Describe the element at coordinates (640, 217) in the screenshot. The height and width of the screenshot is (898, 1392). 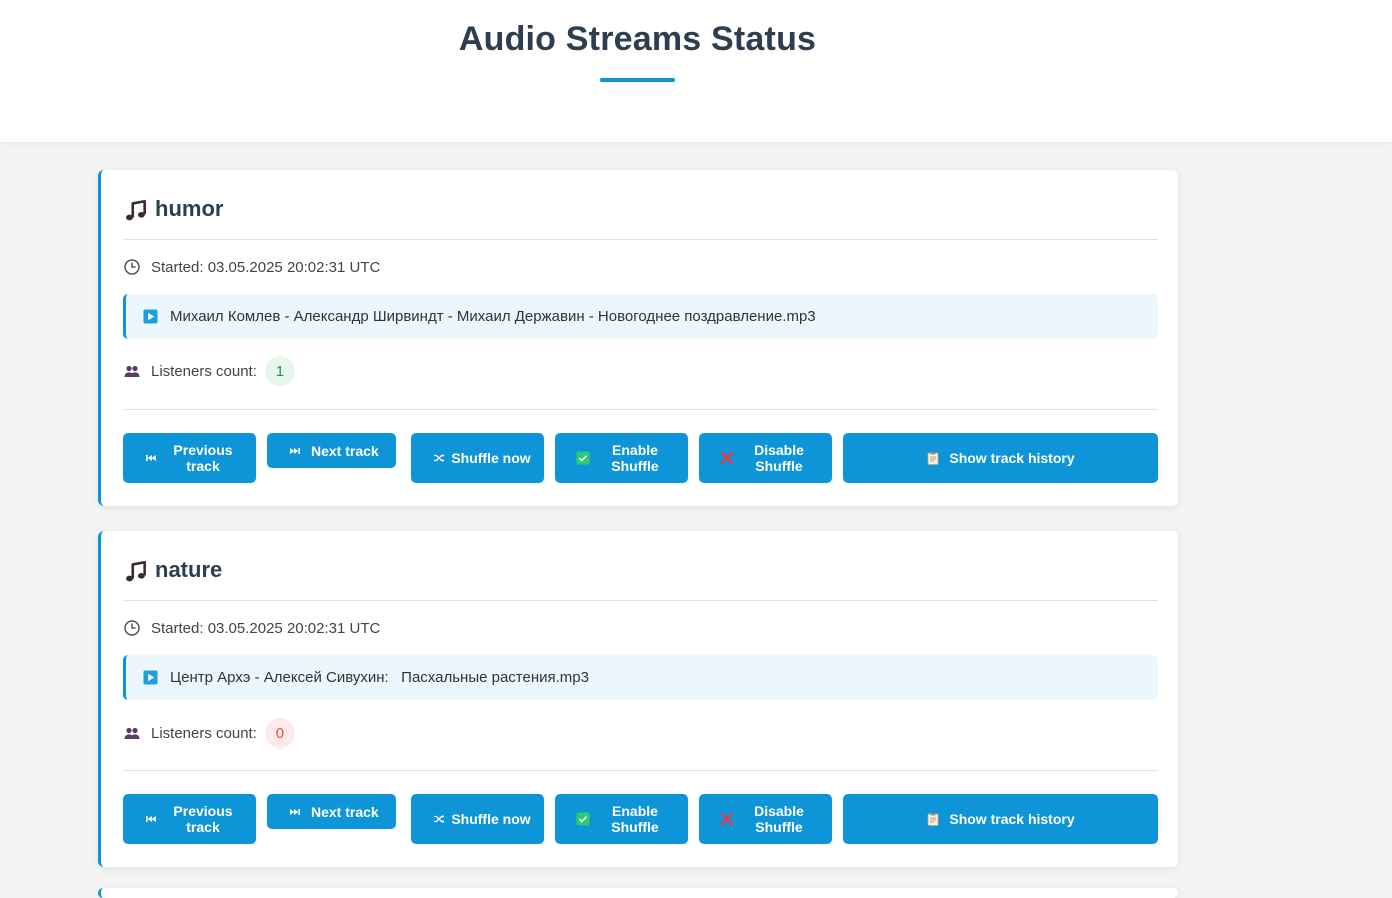
I see `card-header: humor` at that location.